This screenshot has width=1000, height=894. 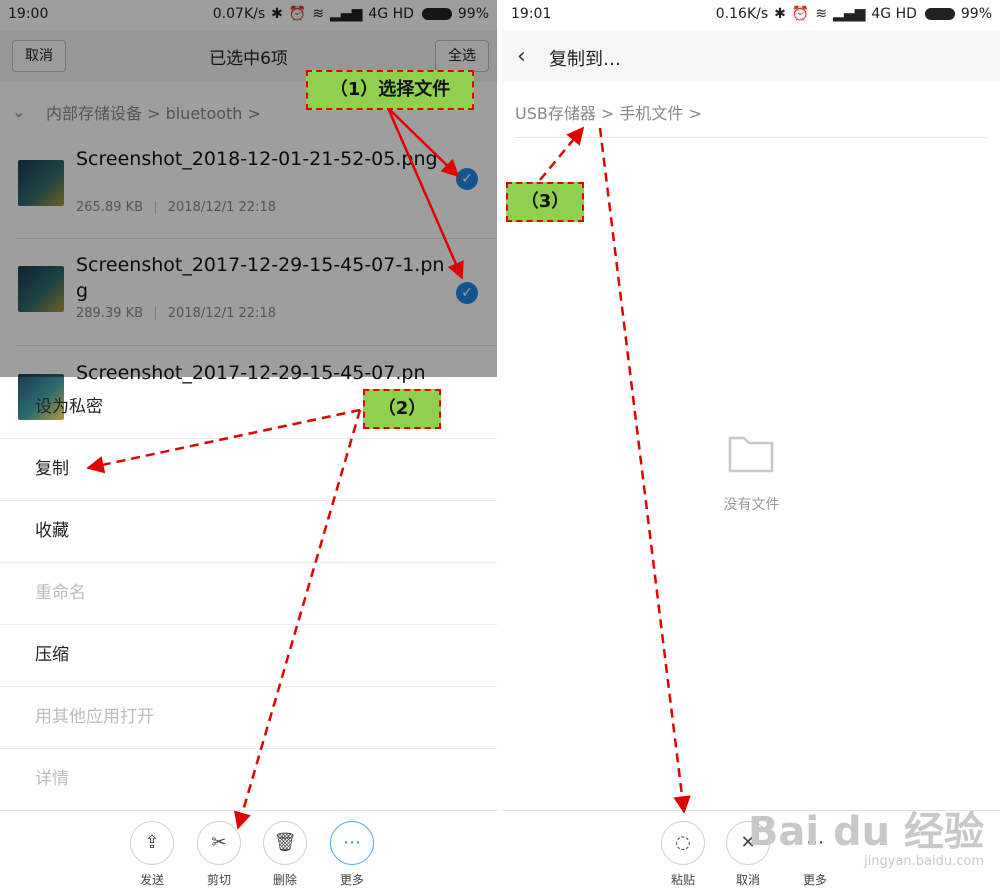 What do you see at coordinates (939, 14) in the screenshot?
I see `battery-icon` at bounding box center [939, 14].